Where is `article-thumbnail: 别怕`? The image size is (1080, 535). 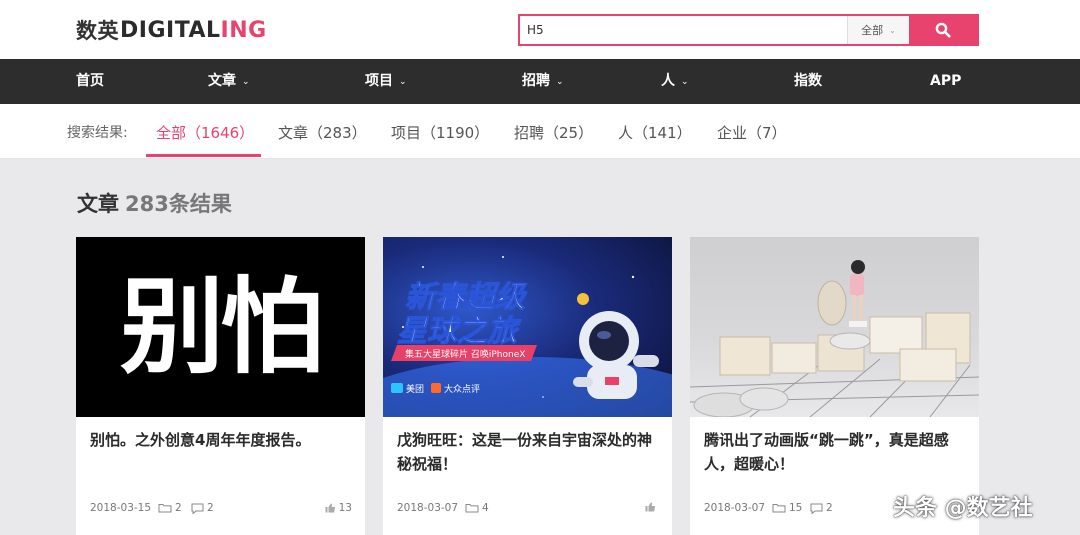
article-thumbnail: 别怕 is located at coordinates (220, 327).